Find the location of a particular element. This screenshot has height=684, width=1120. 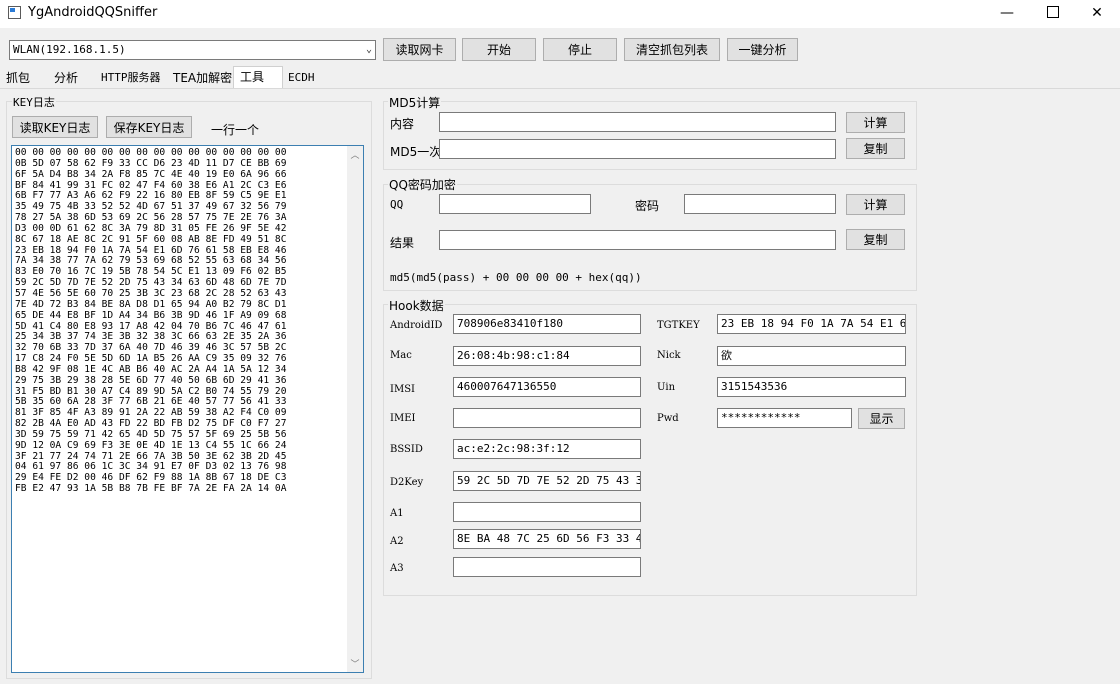

tab-ecdh: ECDH is located at coordinates (301, 78).